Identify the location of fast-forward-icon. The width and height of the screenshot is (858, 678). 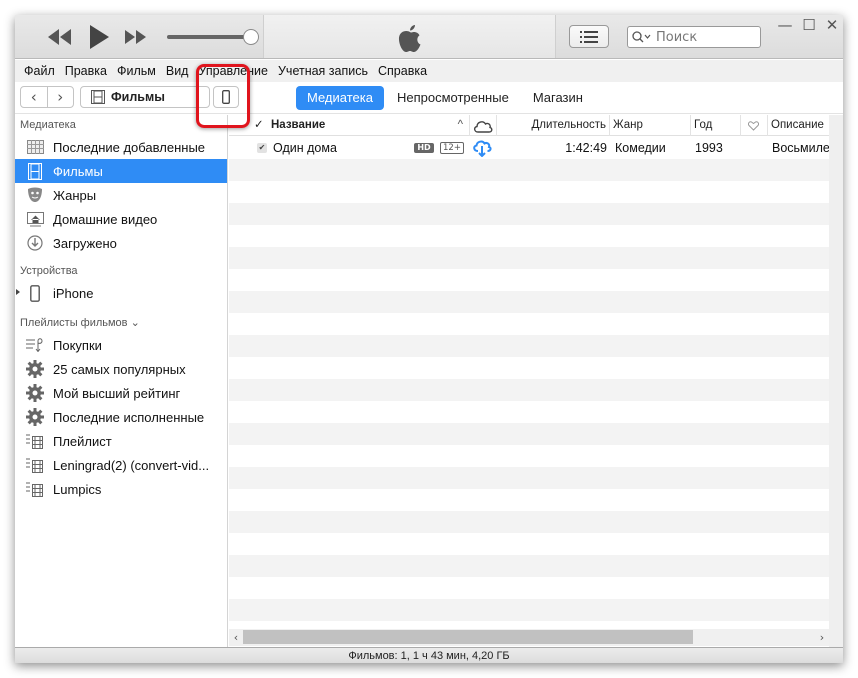
(136, 37).